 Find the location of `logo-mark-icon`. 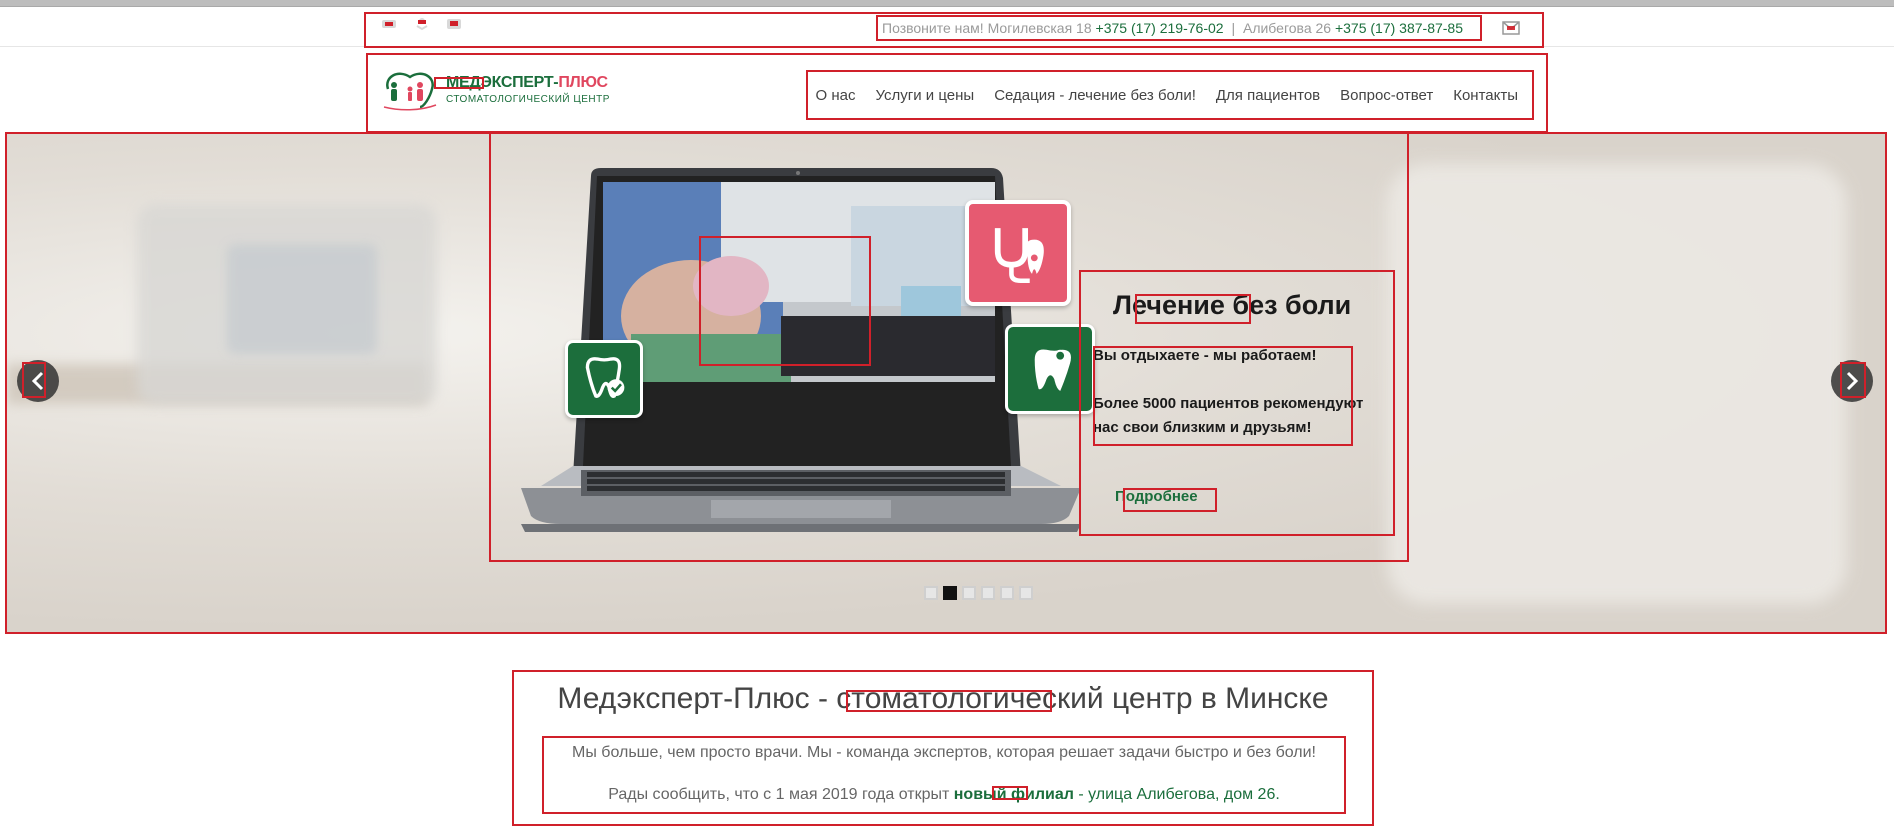

logo-mark-icon is located at coordinates (410, 89).